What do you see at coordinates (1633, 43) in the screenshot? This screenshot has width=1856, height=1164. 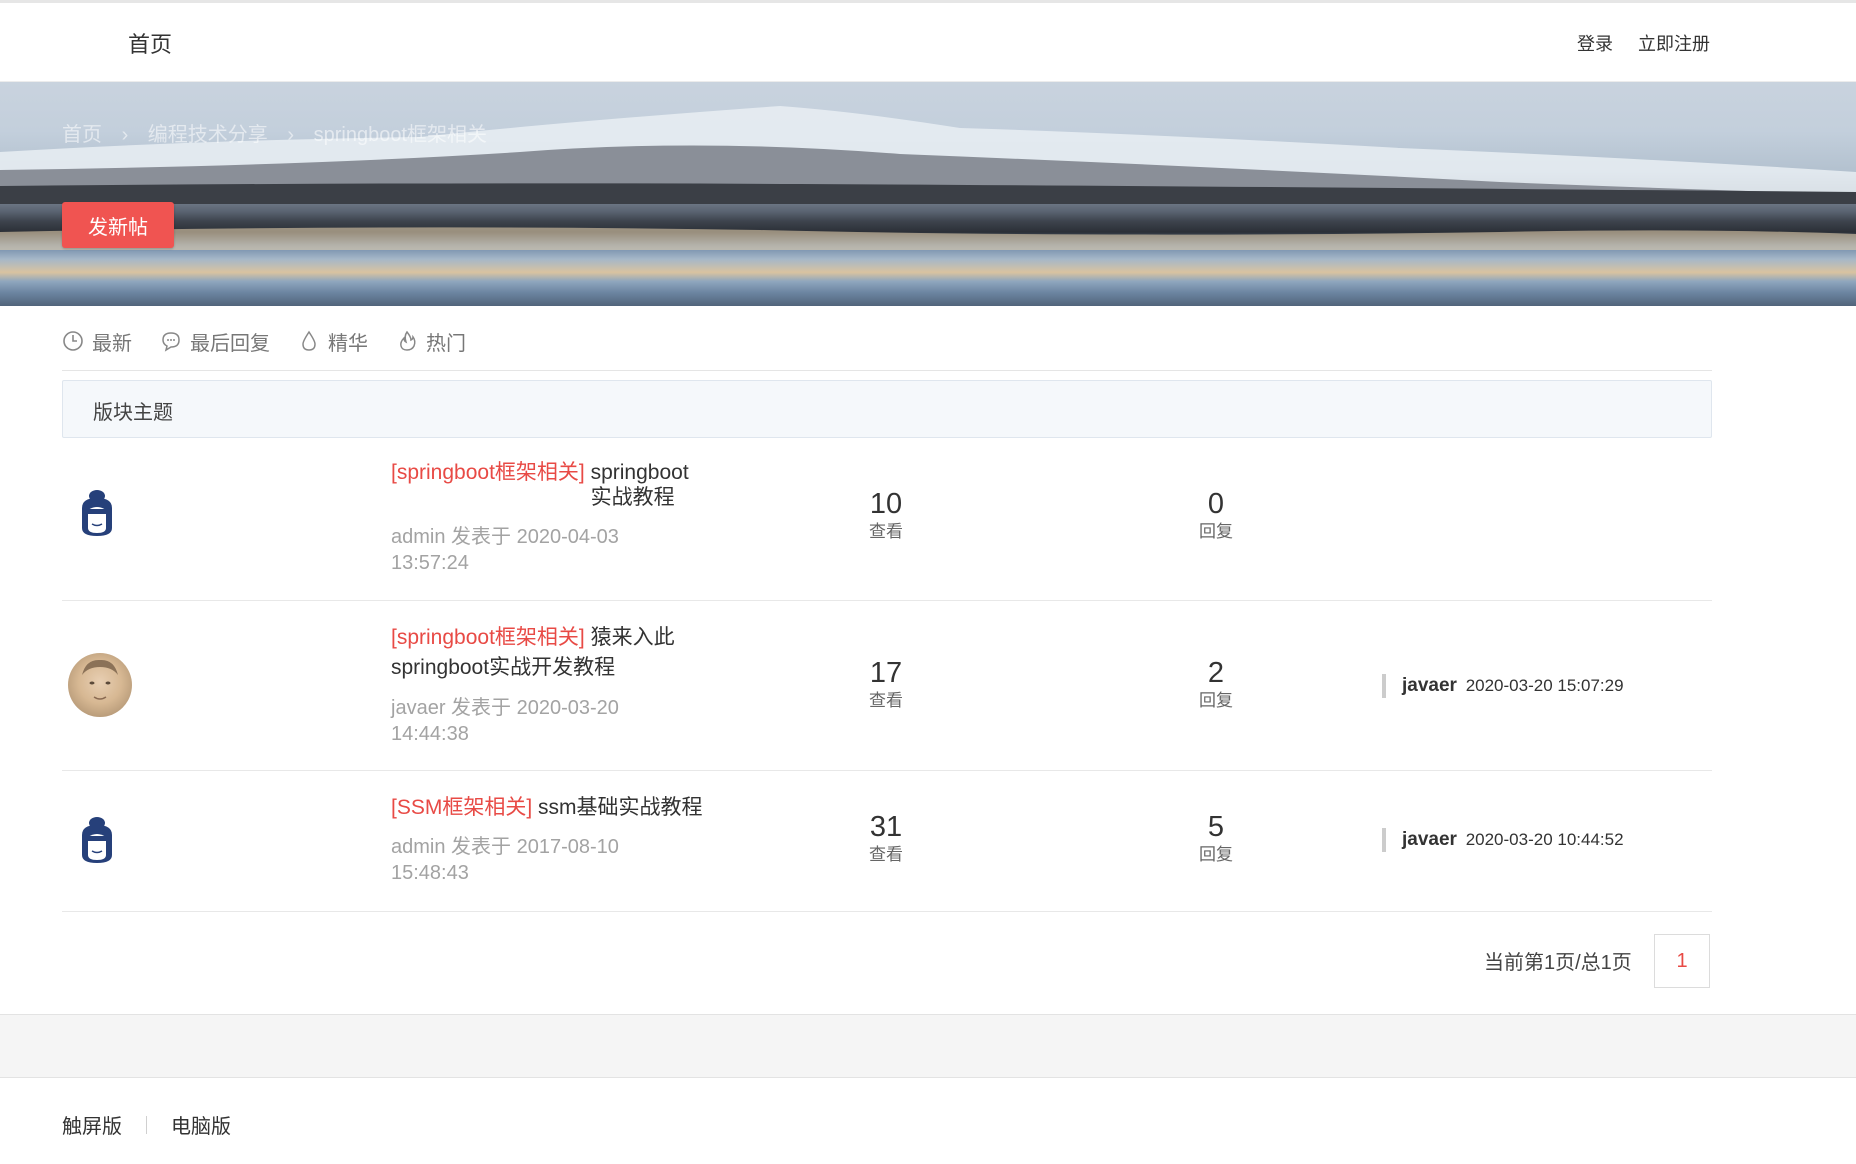 I see `nav-account: 登录 立即注册` at bounding box center [1633, 43].